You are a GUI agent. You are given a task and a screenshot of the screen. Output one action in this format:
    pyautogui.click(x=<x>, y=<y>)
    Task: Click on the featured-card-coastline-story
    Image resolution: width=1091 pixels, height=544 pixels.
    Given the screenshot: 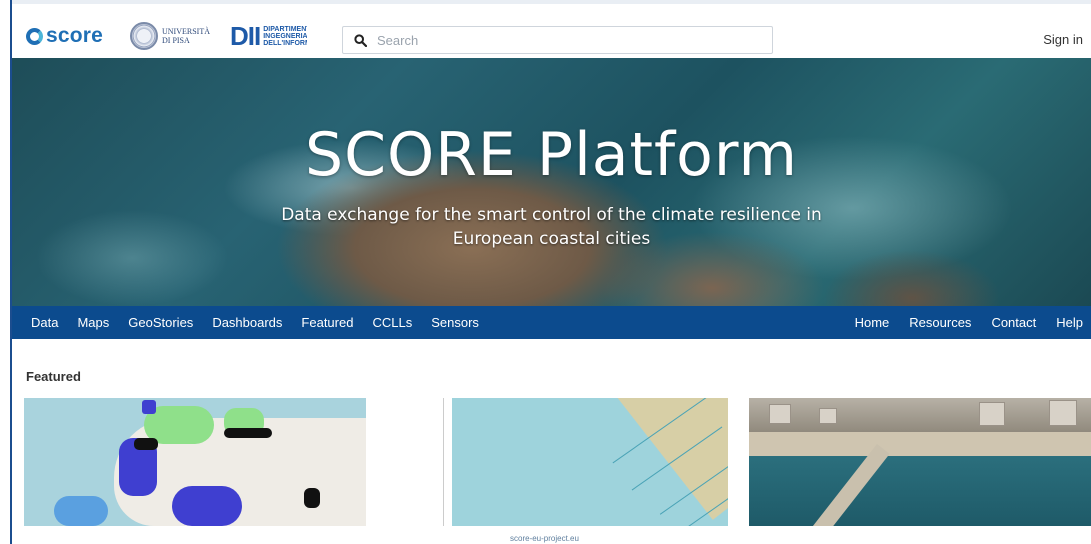 What is the action you would take?
    pyautogui.click(x=553, y=462)
    